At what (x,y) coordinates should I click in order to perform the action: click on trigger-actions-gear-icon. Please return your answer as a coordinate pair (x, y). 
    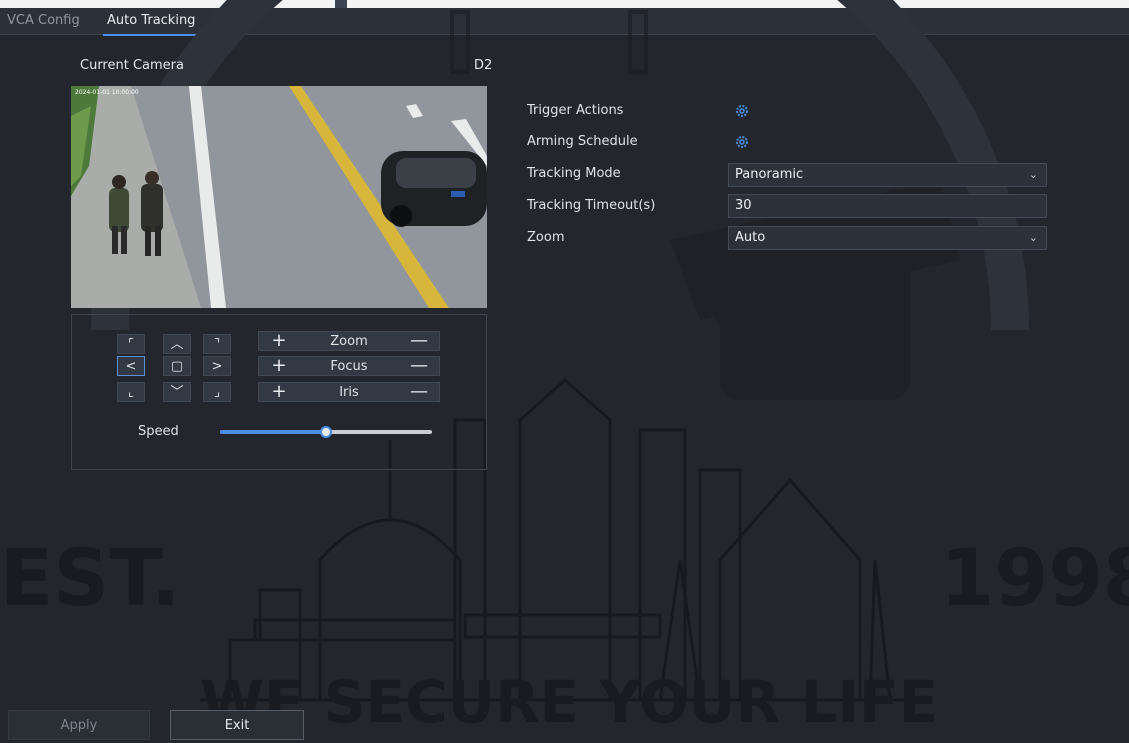
    Looking at the image, I should click on (742, 111).